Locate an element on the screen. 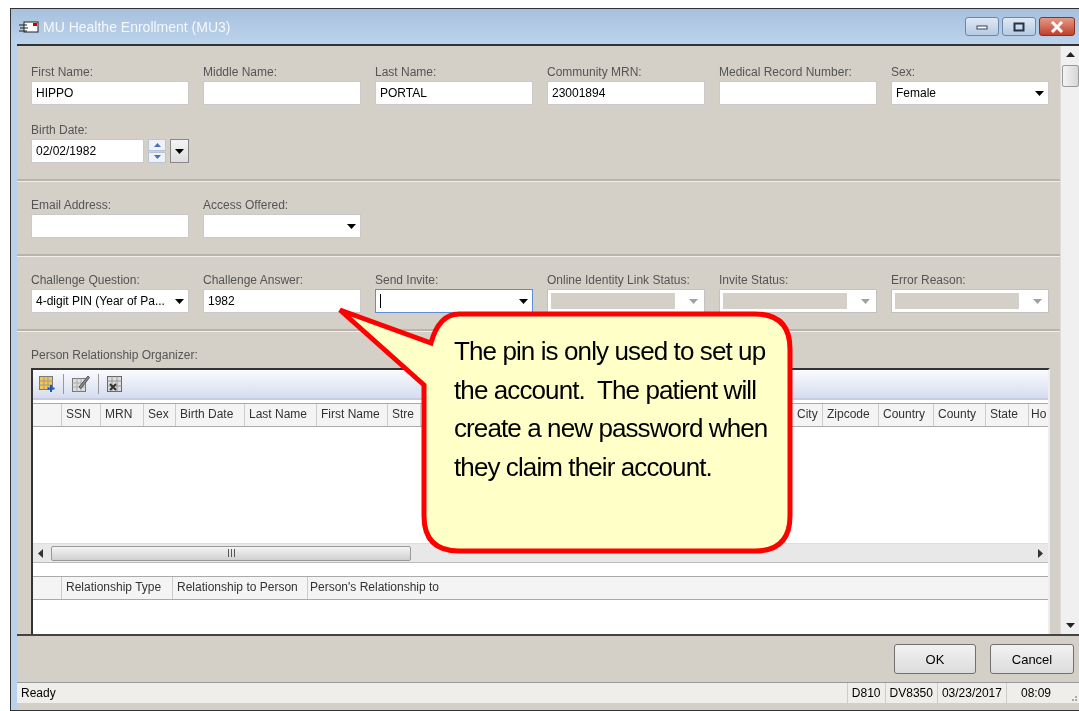 This screenshot has width=1079, height=711. column-header: Sex is located at coordinates (160, 415).